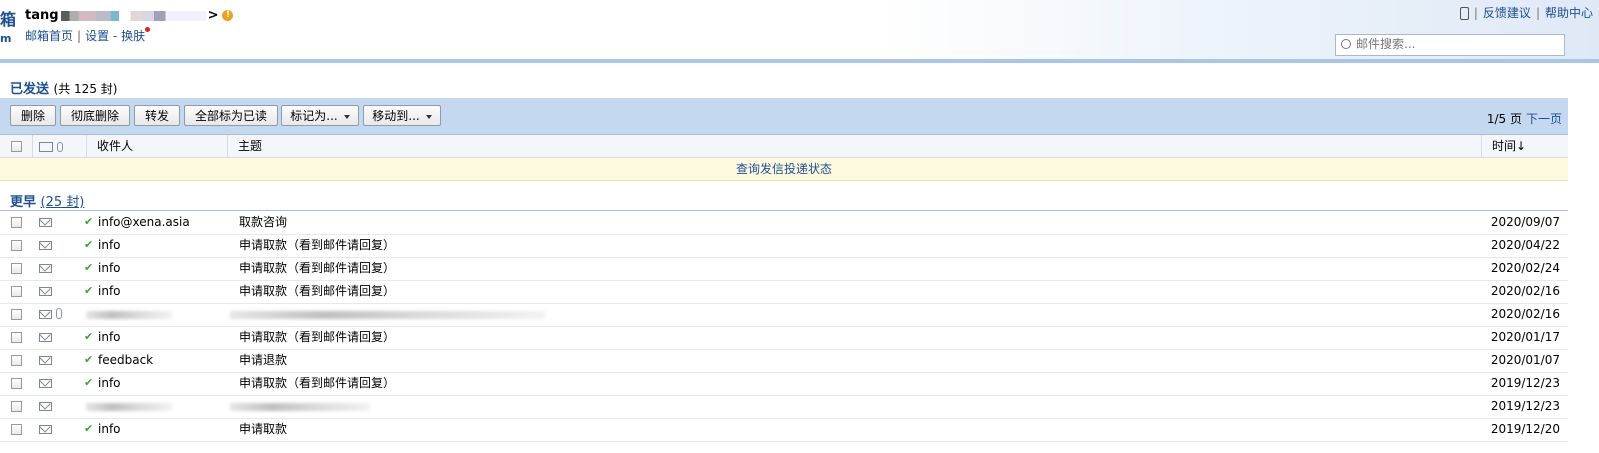 The height and width of the screenshot is (453, 1599). Describe the element at coordinates (263, 429) in the screenshot. I see `subject: 申请取款` at that location.